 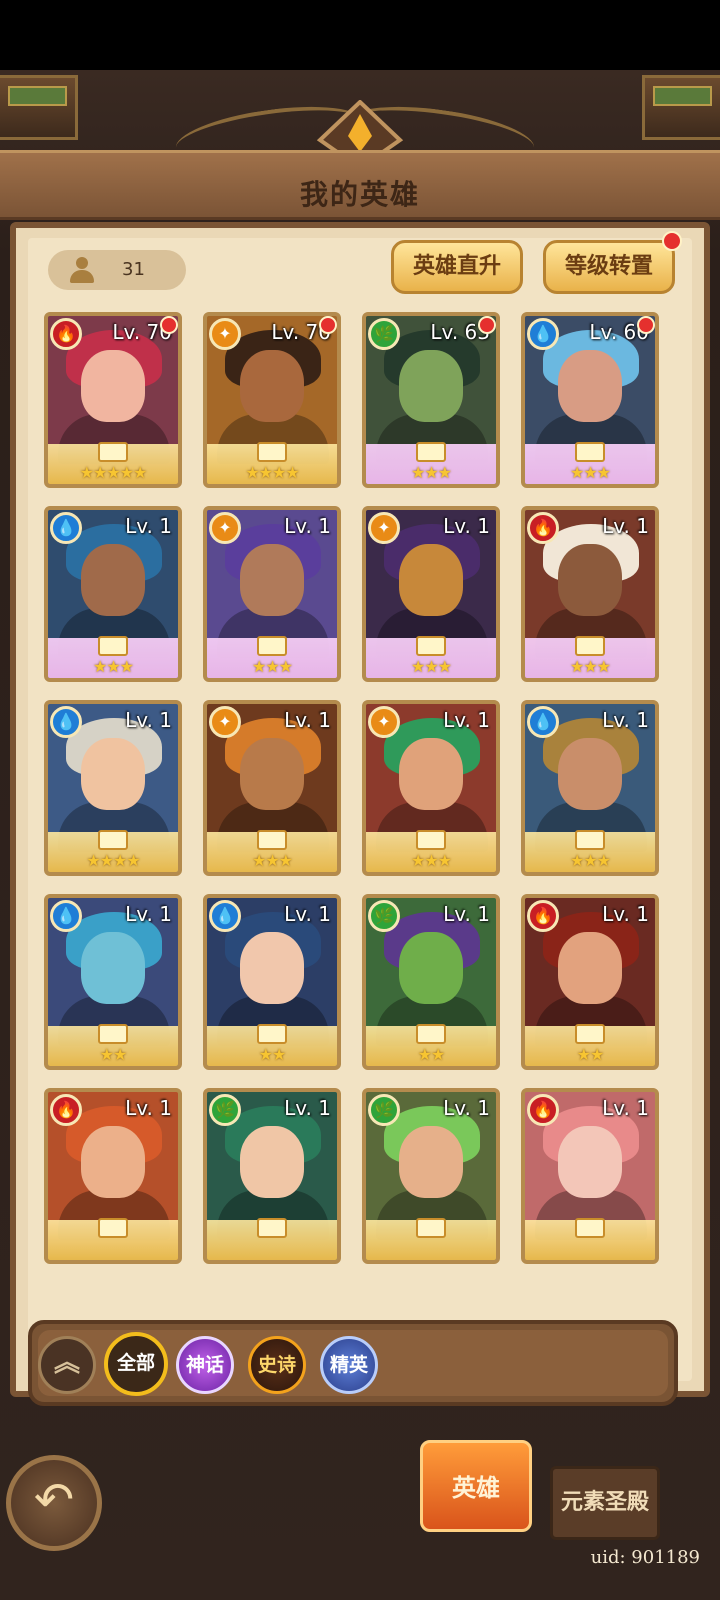 What do you see at coordinates (590, 400) in the screenshot?
I see `hero-card: ★★★ Lv. 60 💧` at bounding box center [590, 400].